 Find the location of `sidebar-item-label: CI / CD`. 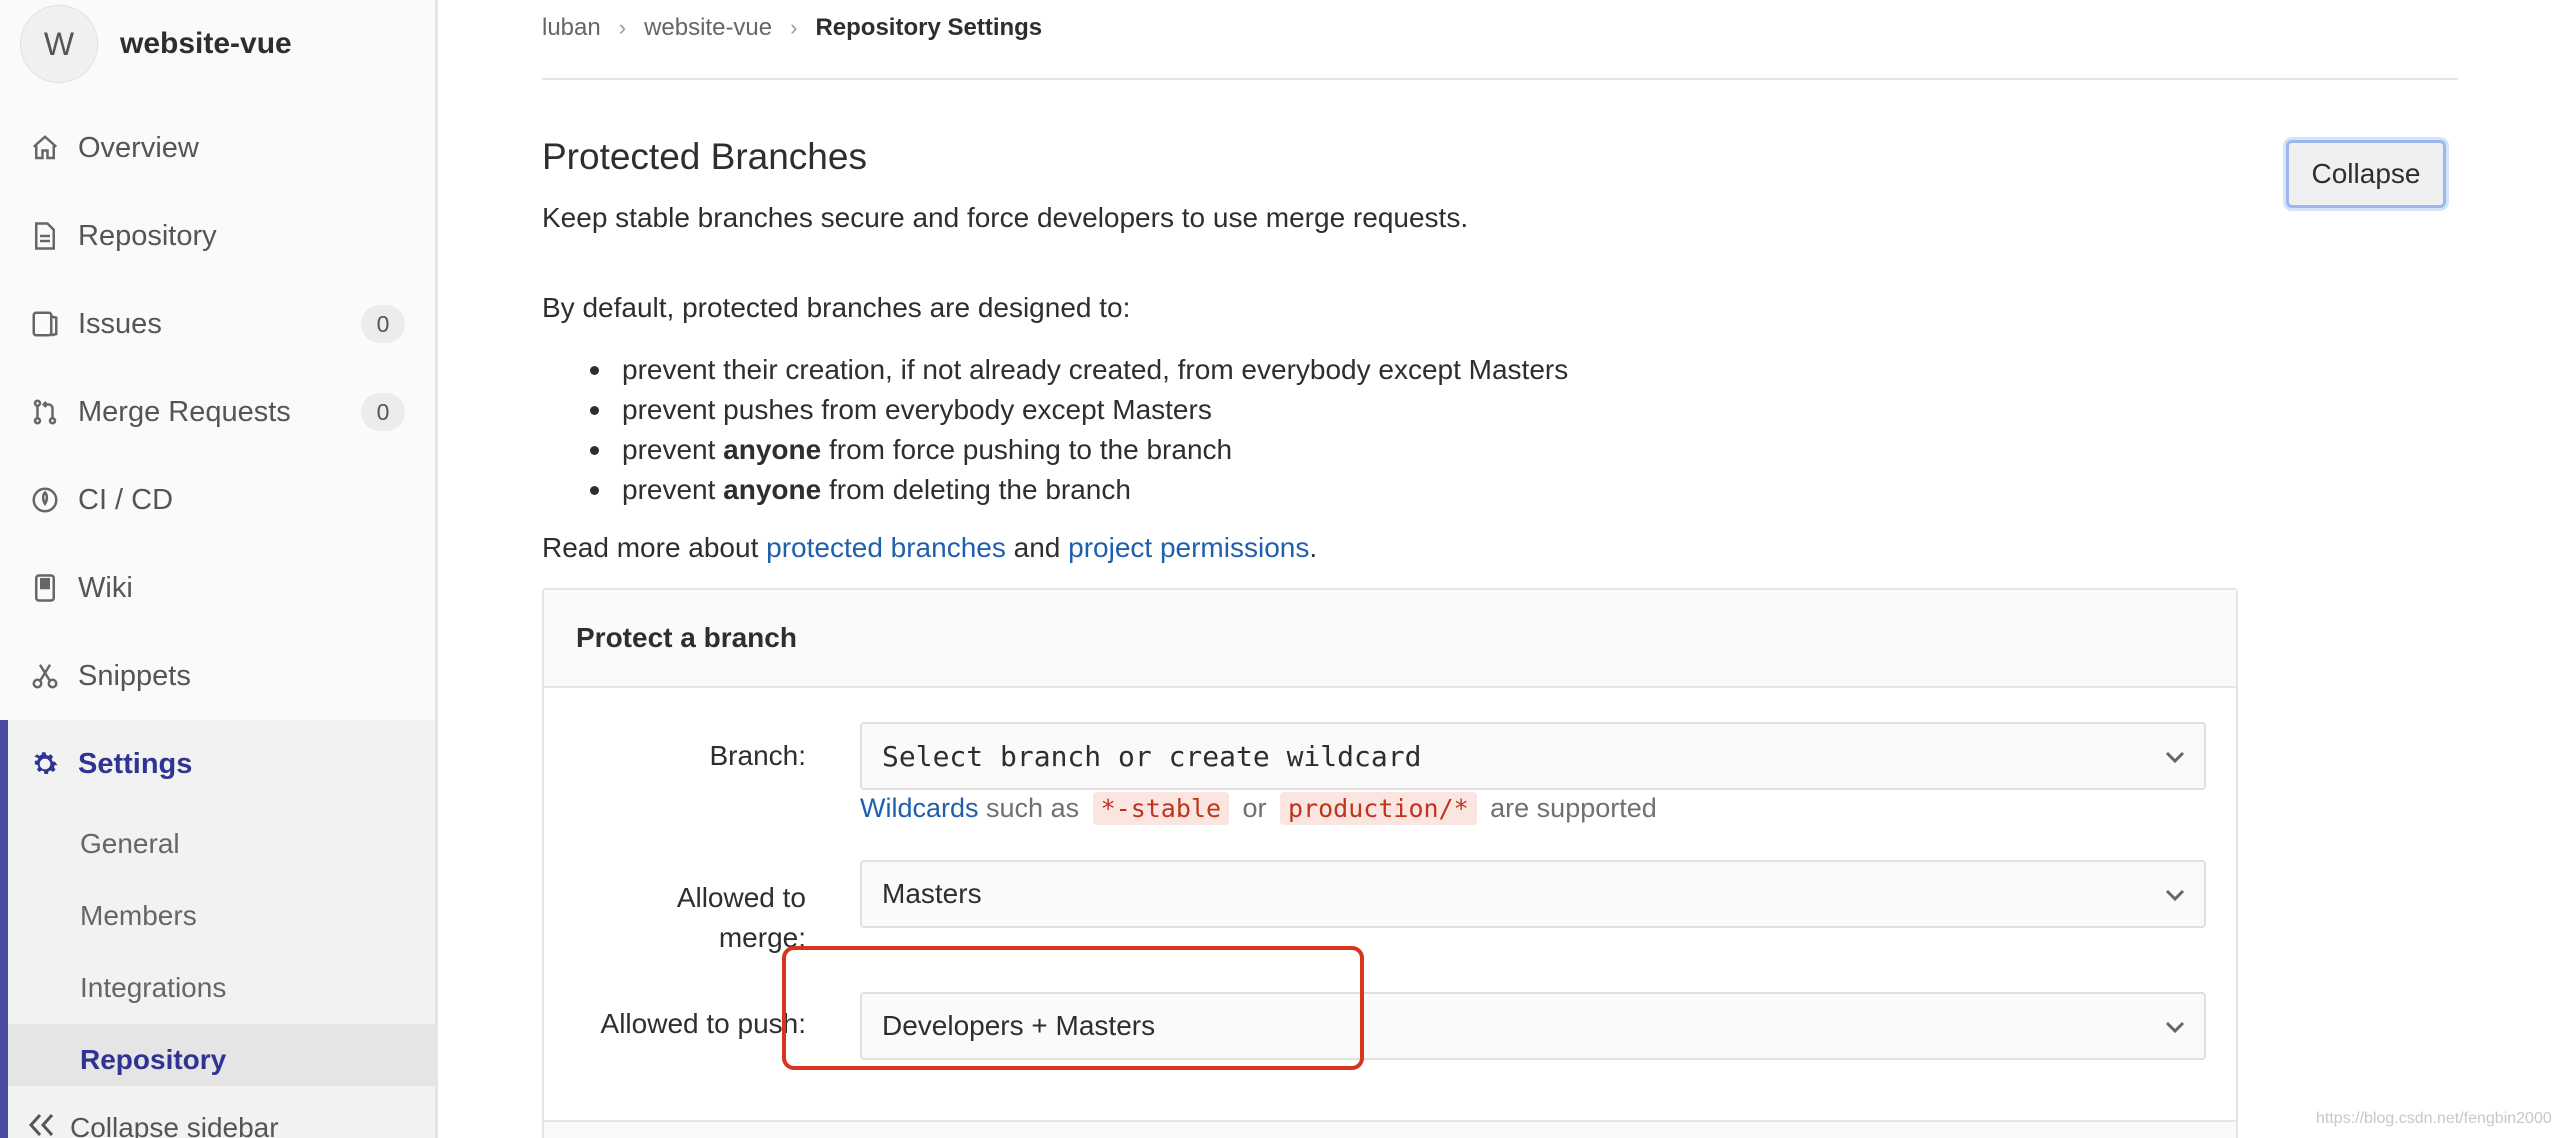

sidebar-item-label: CI / CD is located at coordinates (126, 499).